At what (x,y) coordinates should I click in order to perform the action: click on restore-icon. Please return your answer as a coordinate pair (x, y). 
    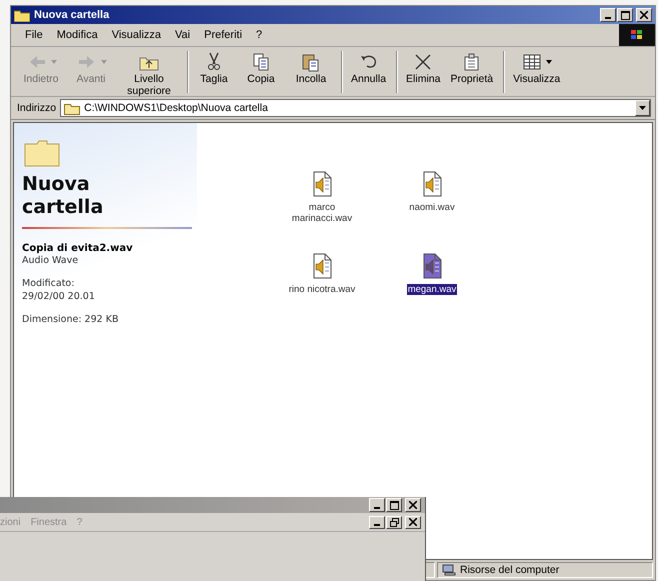
    Looking at the image, I should click on (394, 522).